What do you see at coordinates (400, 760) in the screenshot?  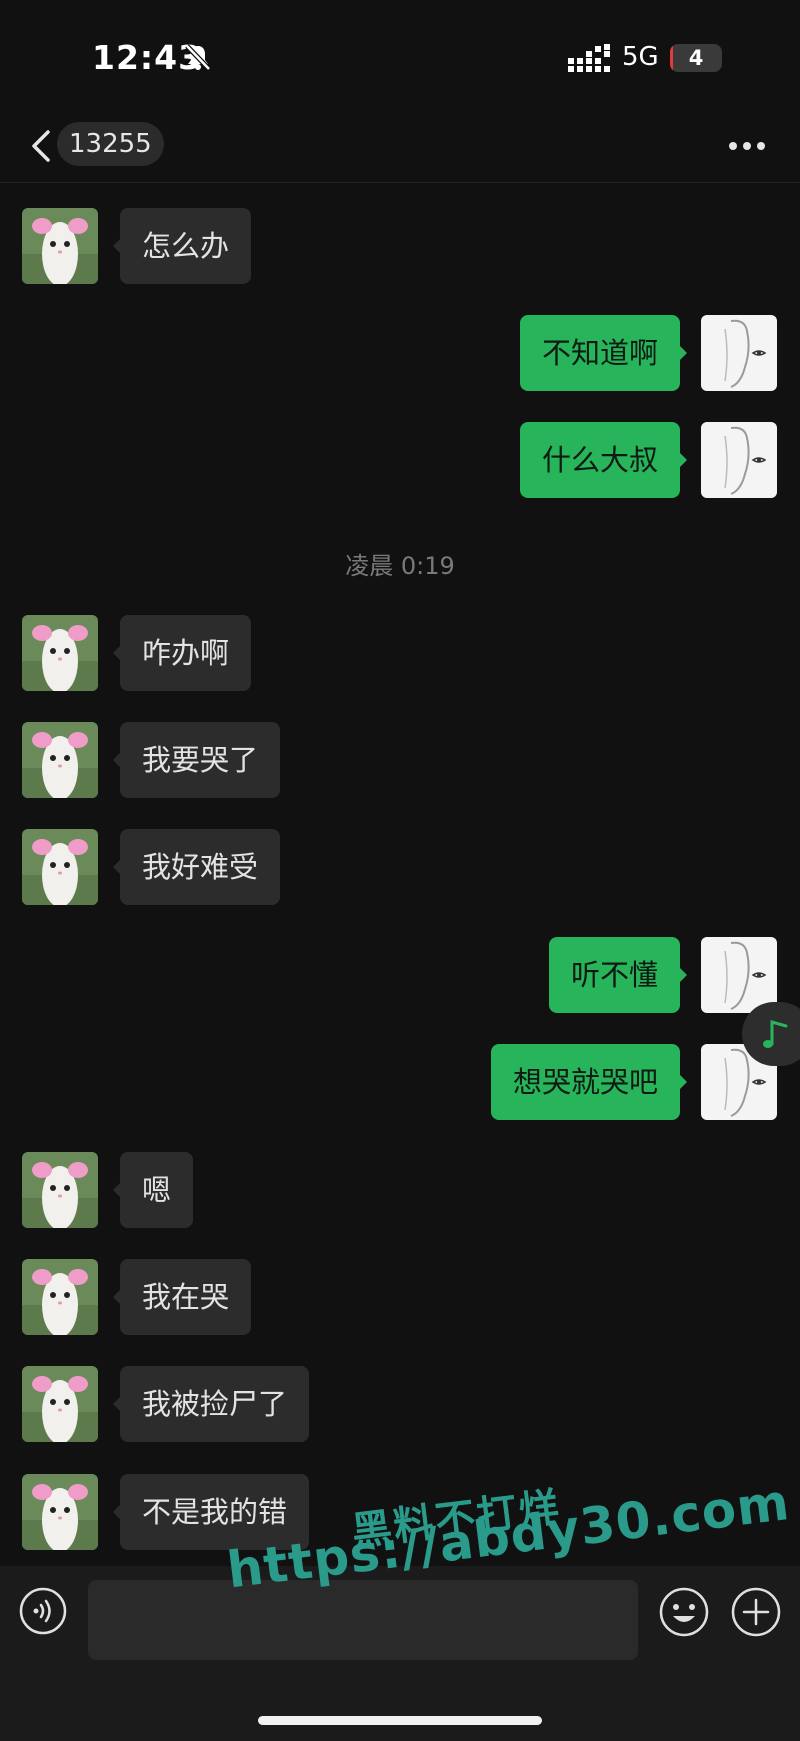 I see `message-received: 我要哭了` at bounding box center [400, 760].